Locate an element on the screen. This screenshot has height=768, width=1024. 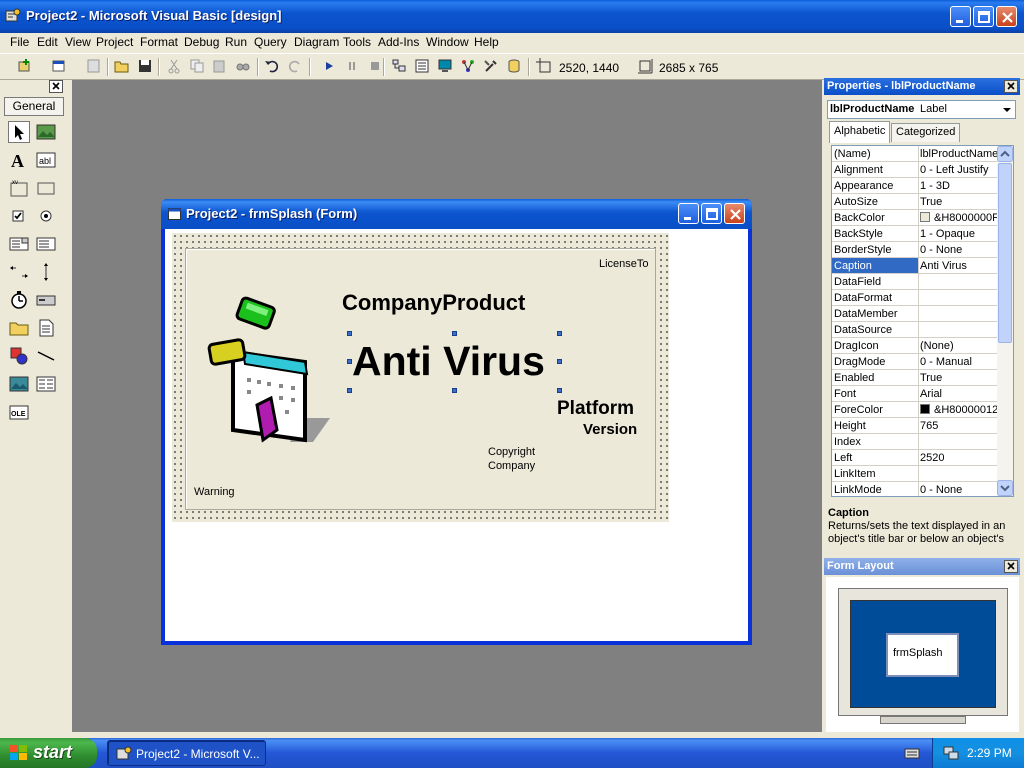
toolbox-timer-icon is located at coordinates (19, 300).